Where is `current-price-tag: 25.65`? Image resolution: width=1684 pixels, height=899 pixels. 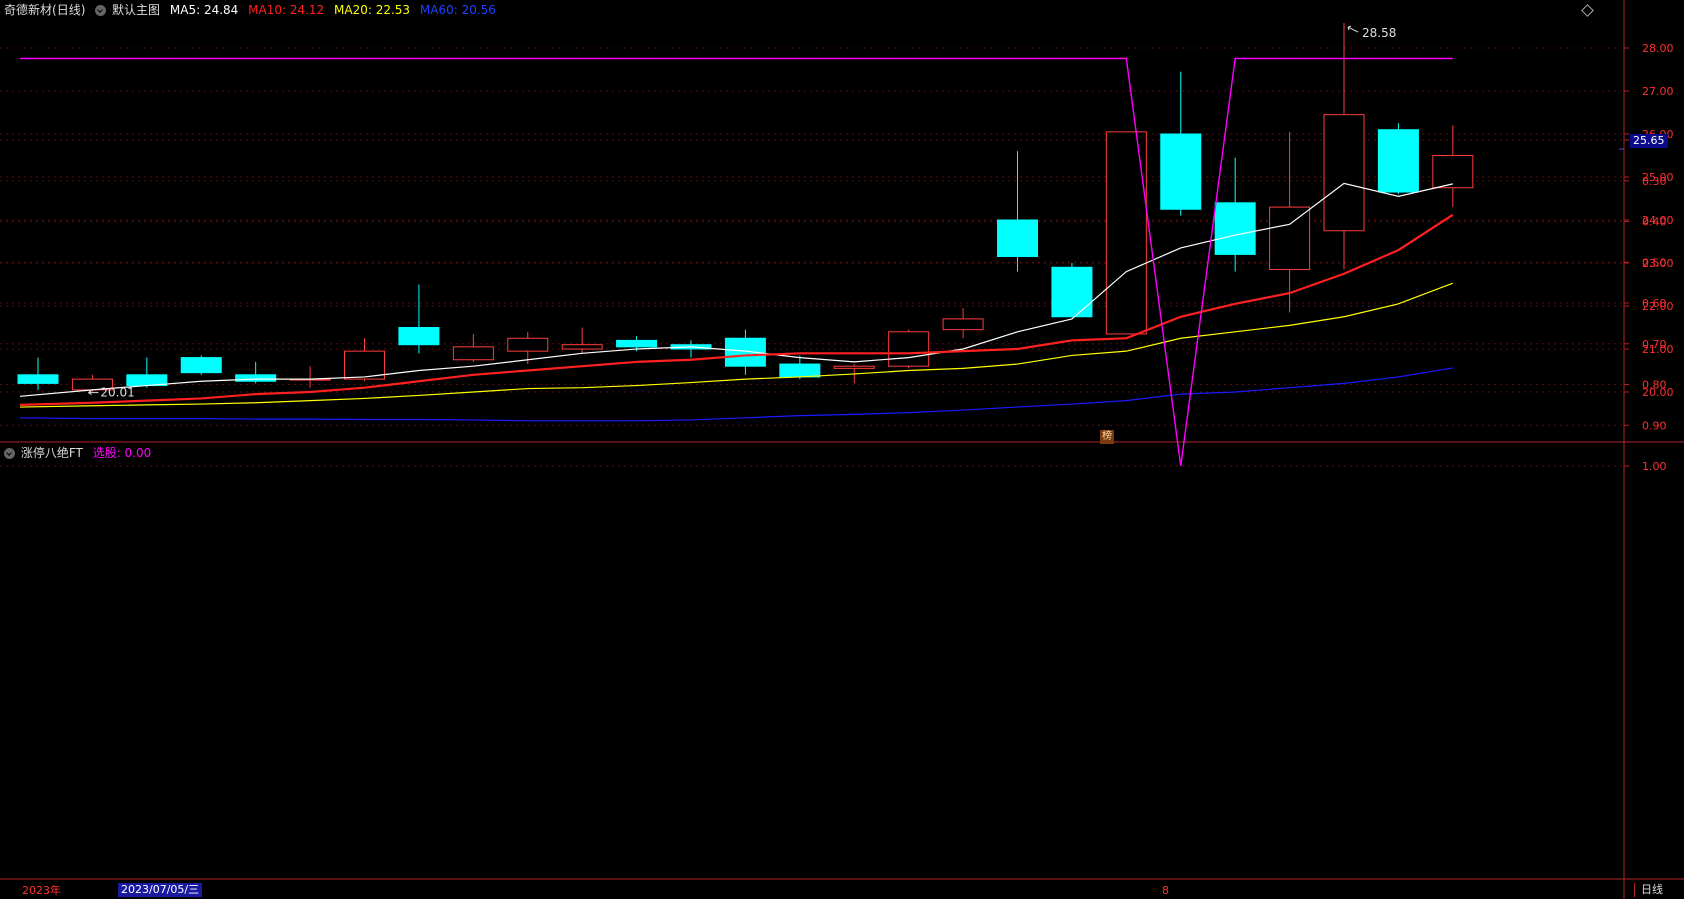
current-price-tag: 25.65 is located at coordinates (1649, 141).